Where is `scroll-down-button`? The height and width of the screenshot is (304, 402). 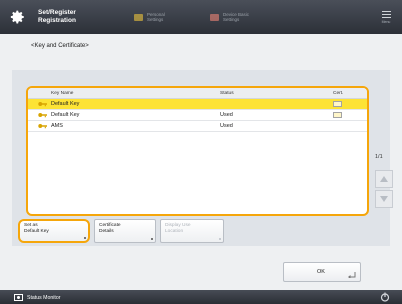 scroll-down-button is located at coordinates (384, 199).